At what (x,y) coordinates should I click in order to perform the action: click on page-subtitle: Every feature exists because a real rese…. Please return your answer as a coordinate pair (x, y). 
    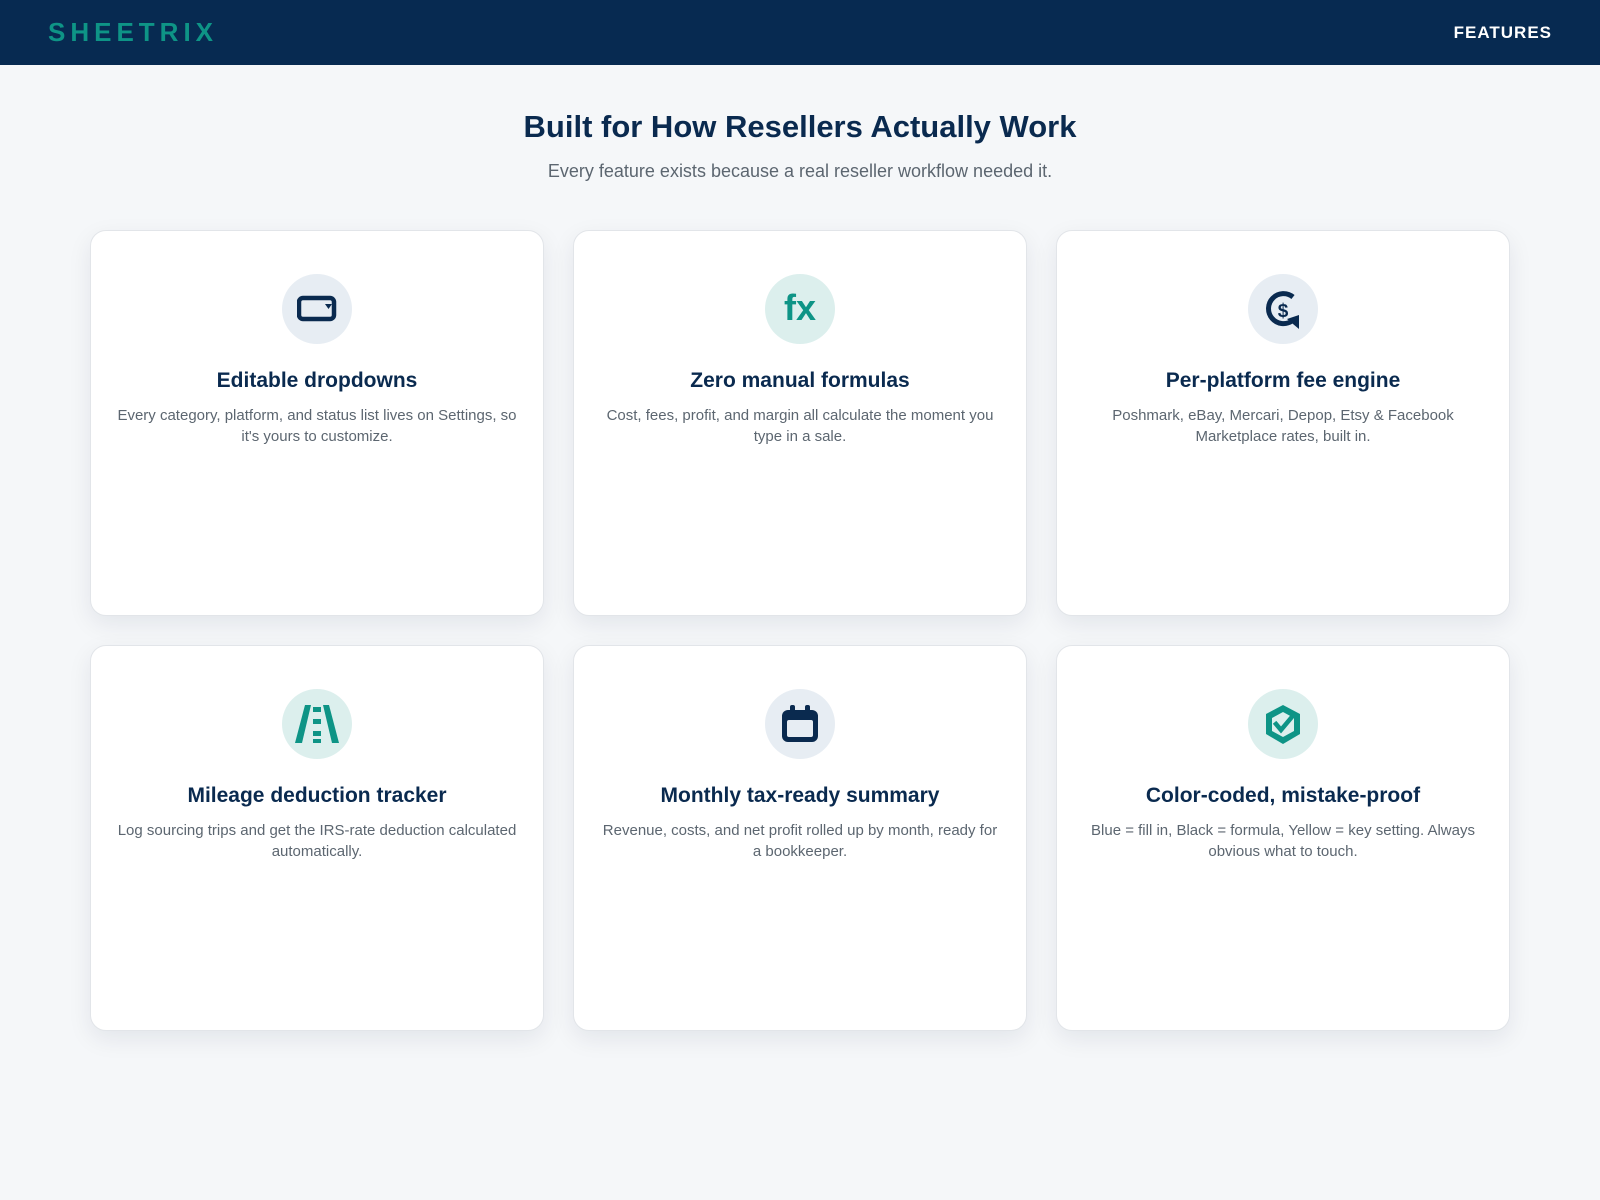
    Looking at the image, I should click on (800, 171).